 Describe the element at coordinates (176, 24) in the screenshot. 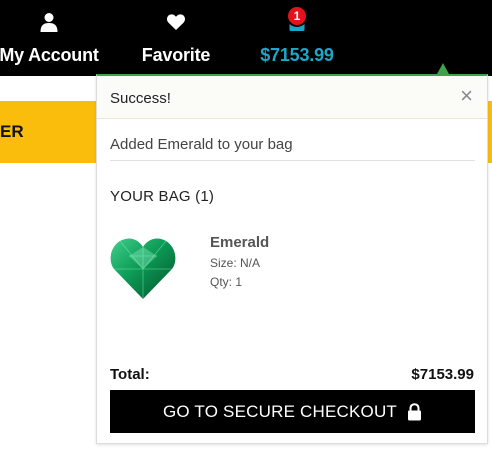

I see `heart-icon` at that location.